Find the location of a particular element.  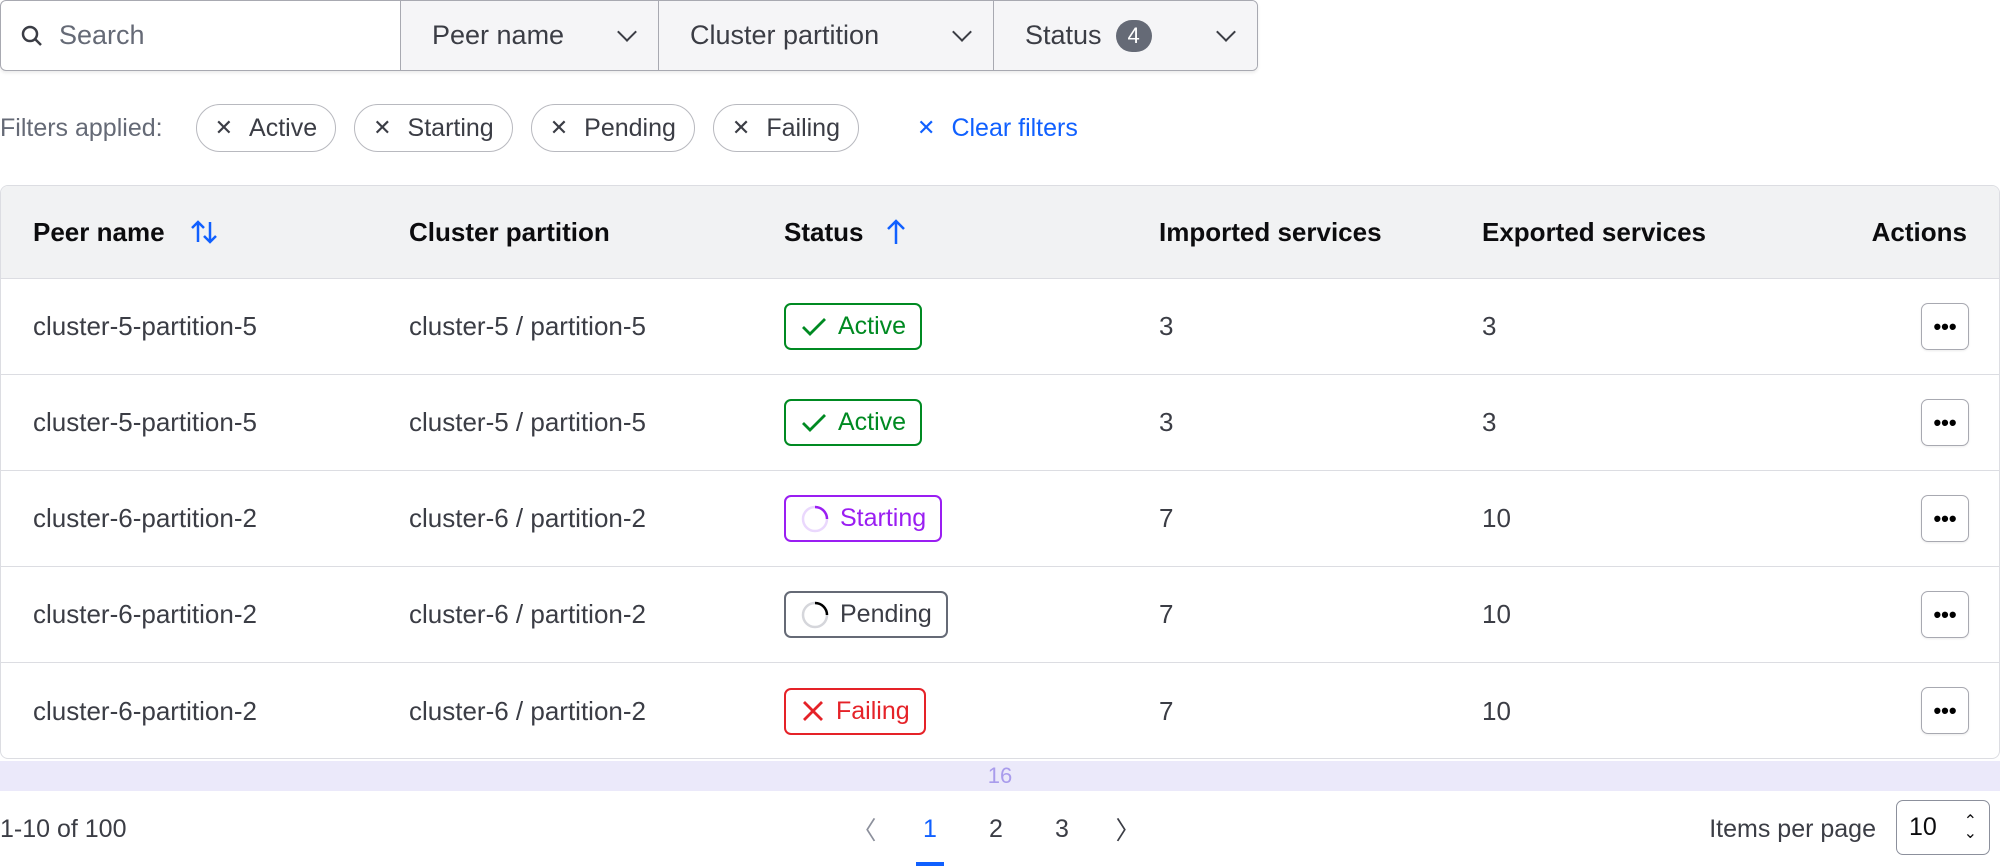

clear-filters-button: ✕ Clear filters is located at coordinates (997, 128).